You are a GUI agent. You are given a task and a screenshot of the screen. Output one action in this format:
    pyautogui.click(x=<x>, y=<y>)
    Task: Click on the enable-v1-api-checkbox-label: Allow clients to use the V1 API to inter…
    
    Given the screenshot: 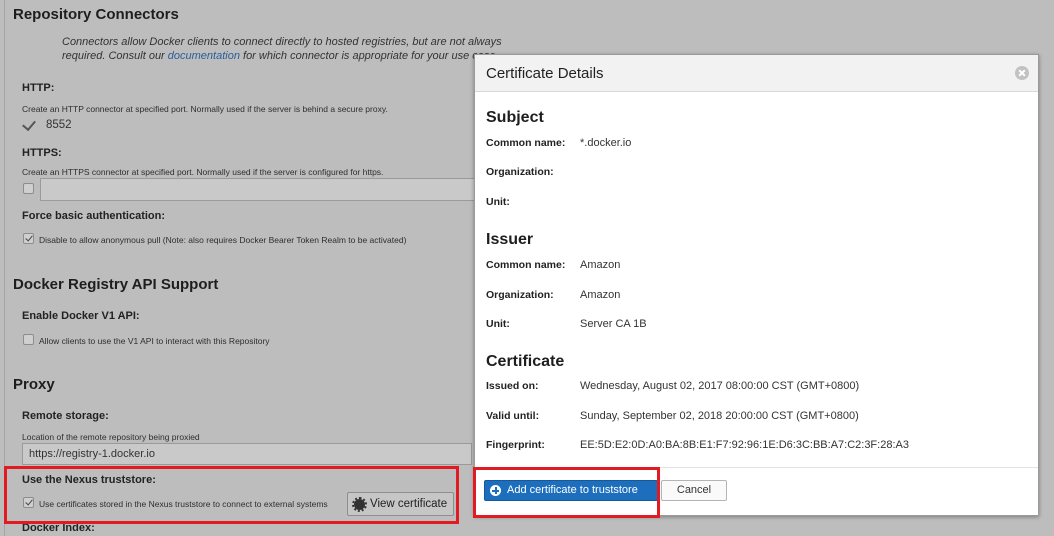 What is the action you would take?
    pyautogui.click(x=154, y=341)
    